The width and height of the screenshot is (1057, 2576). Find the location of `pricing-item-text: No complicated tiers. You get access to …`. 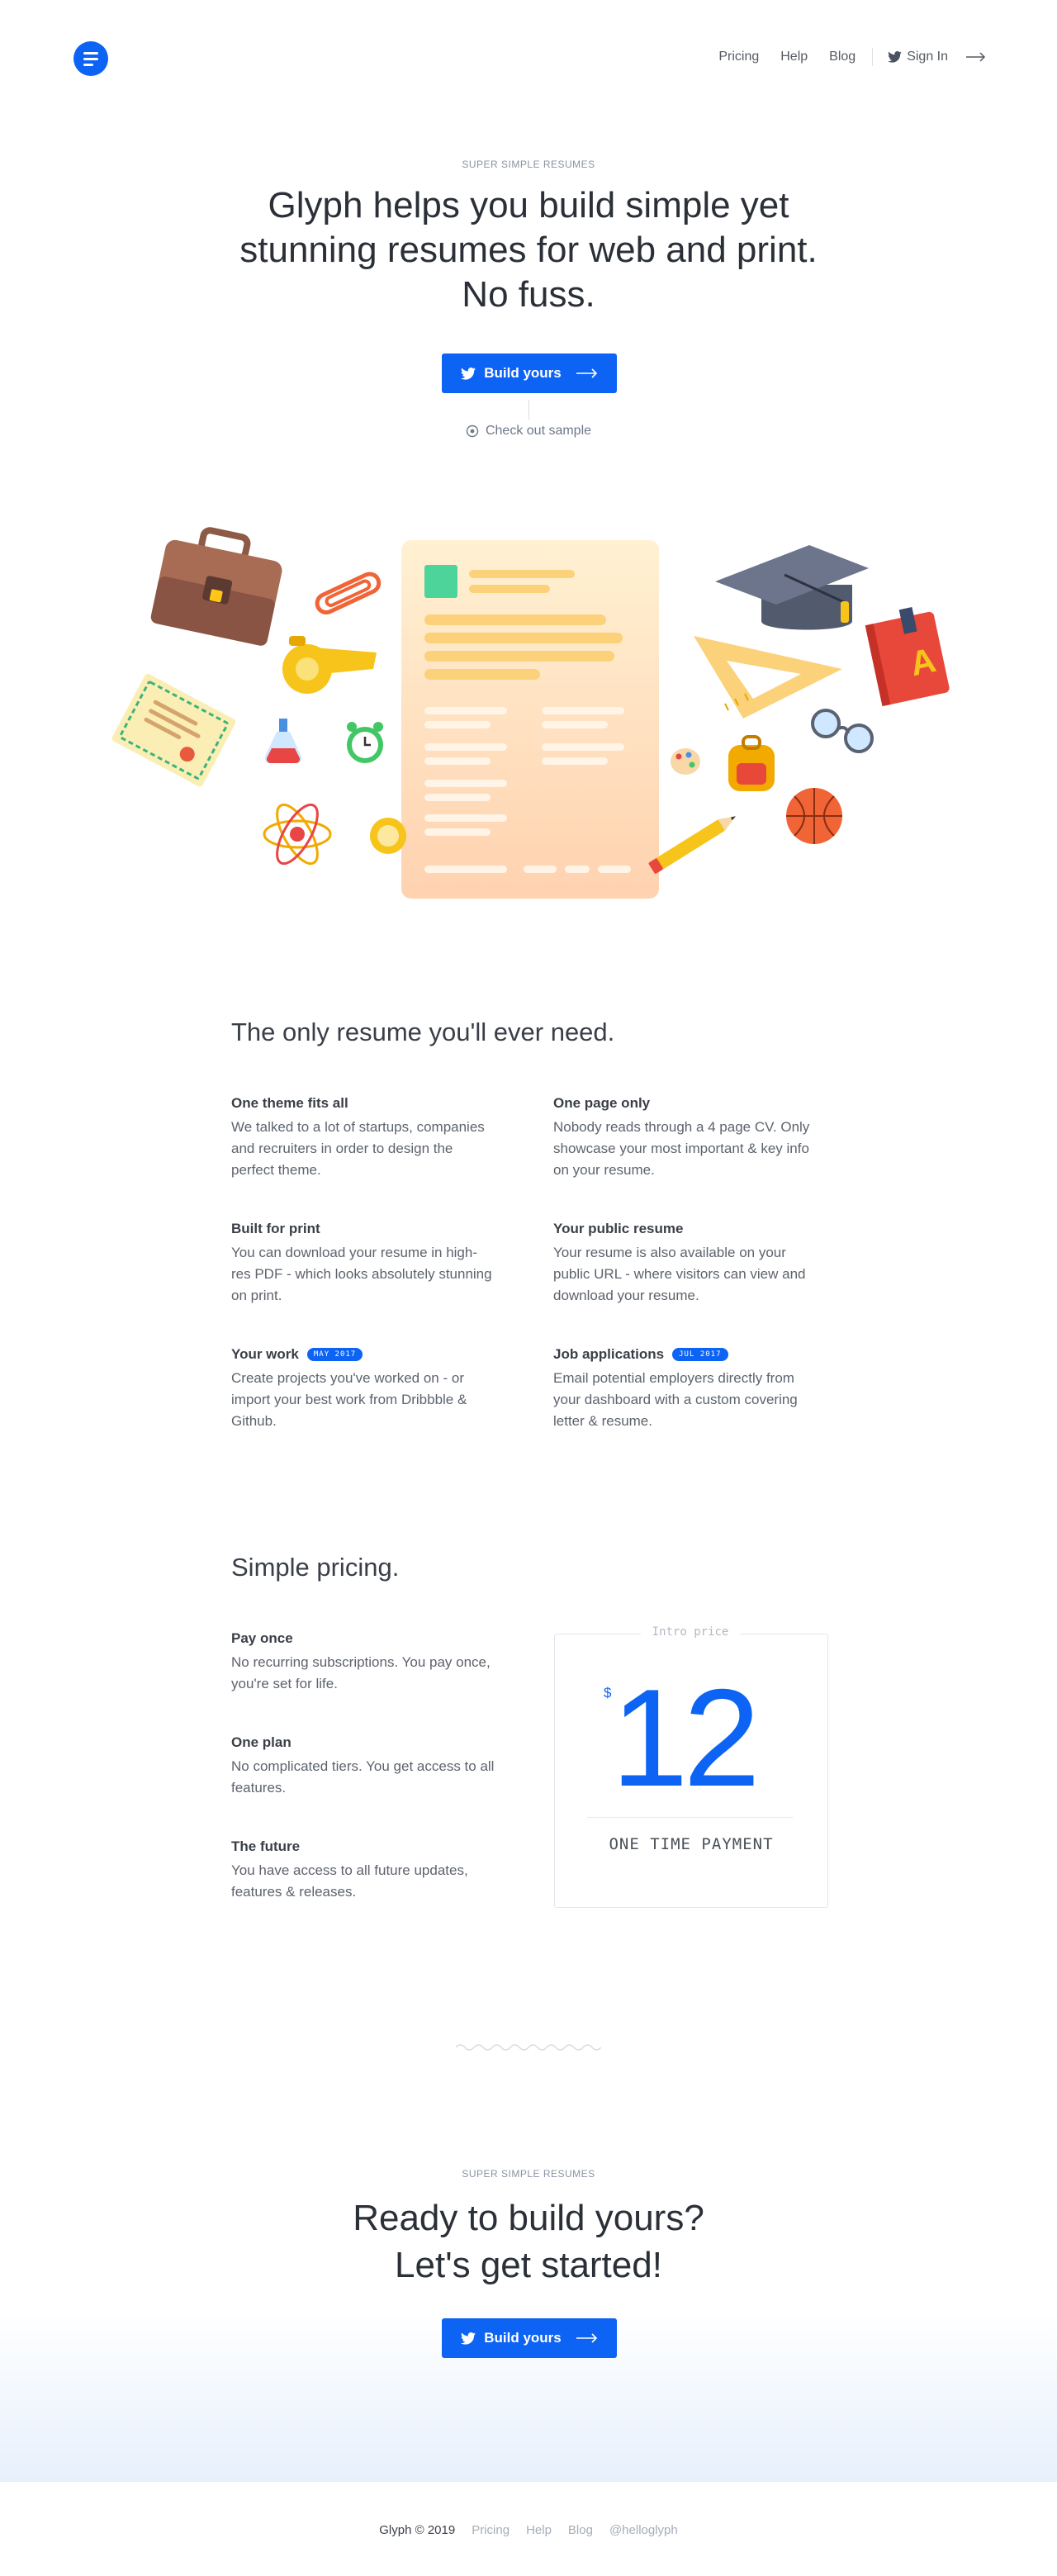

pricing-item-text: No complicated tiers. You get access to … is located at coordinates (363, 1777).